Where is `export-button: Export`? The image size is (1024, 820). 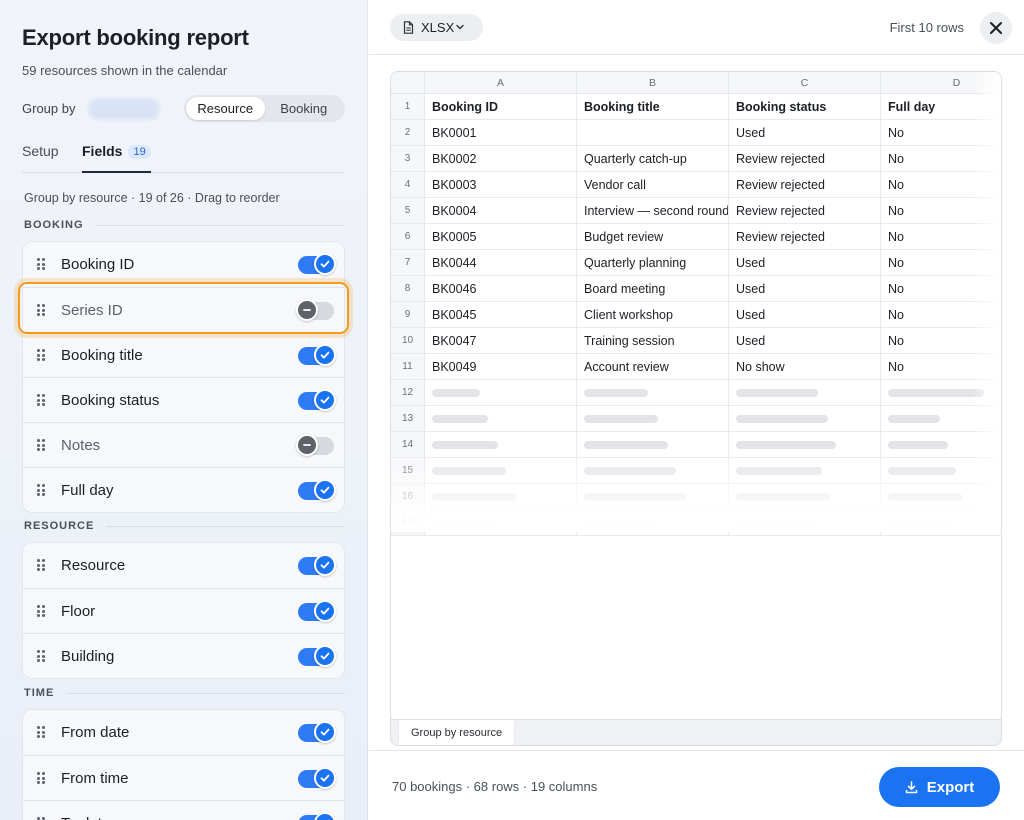
export-button: Export is located at coordinates (939, 787).